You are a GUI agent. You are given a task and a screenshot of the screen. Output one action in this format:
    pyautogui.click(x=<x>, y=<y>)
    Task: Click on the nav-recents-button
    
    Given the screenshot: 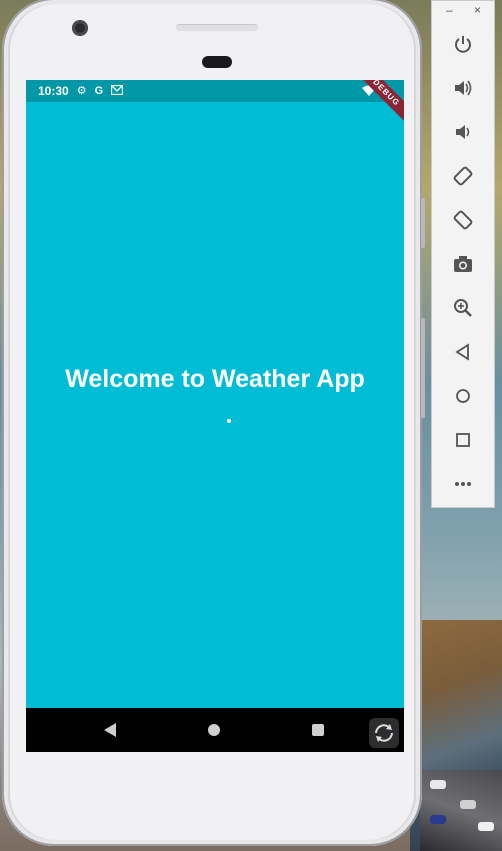 What is the action you would take?
    pyautogui.click(x=318, y=730)
    